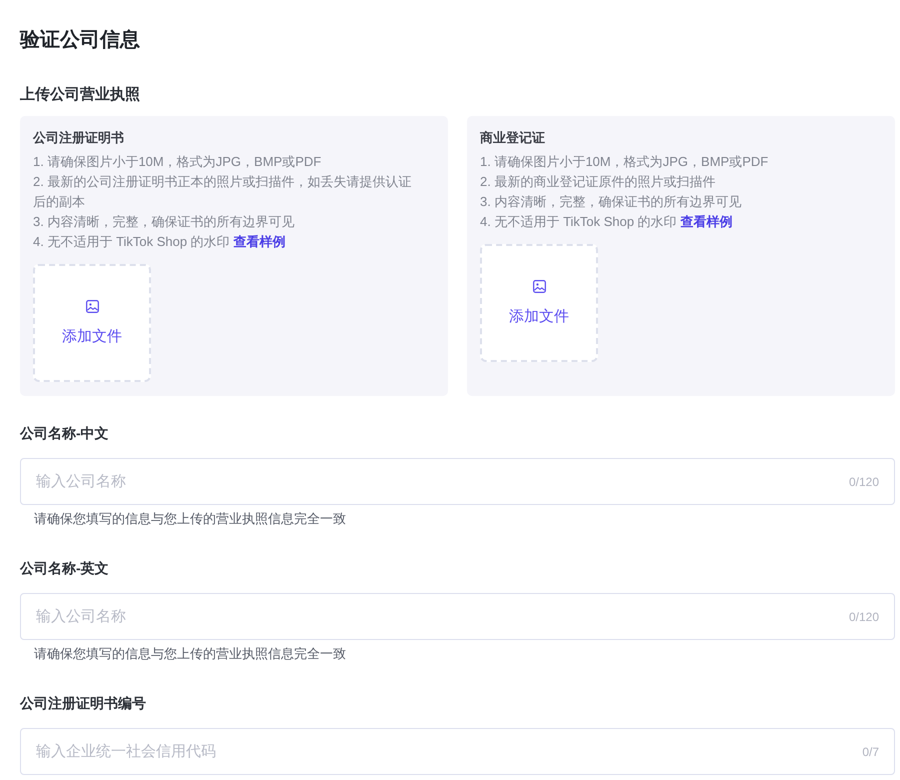 The image size is (900, 780). Describe the element at coordinates (64, 568) in the screenshot. I see `field-label: 公司名称-英文` at that location.